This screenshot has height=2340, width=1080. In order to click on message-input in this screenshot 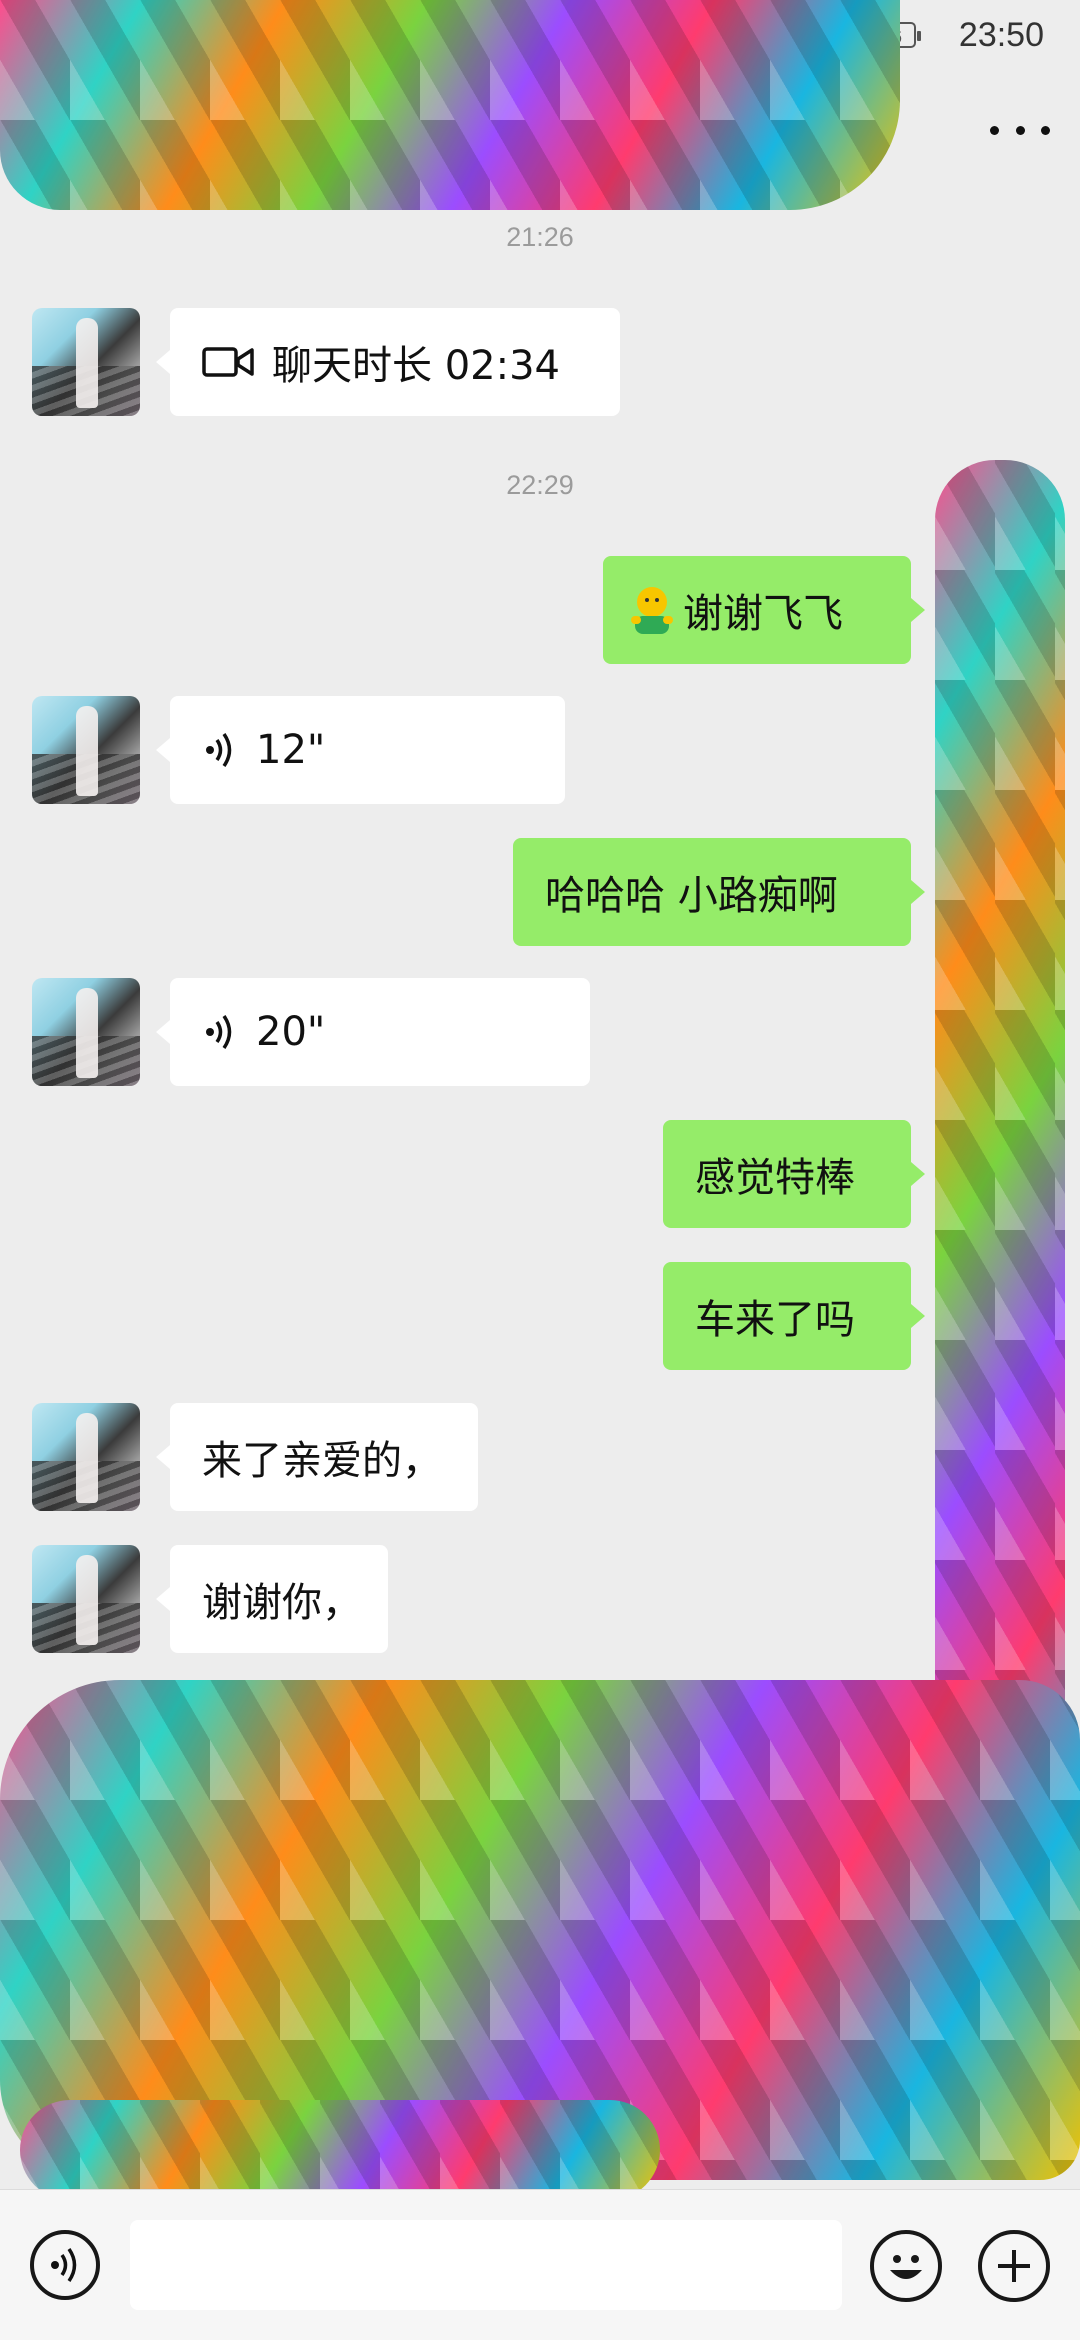, I will do `click(486, 2265)`.